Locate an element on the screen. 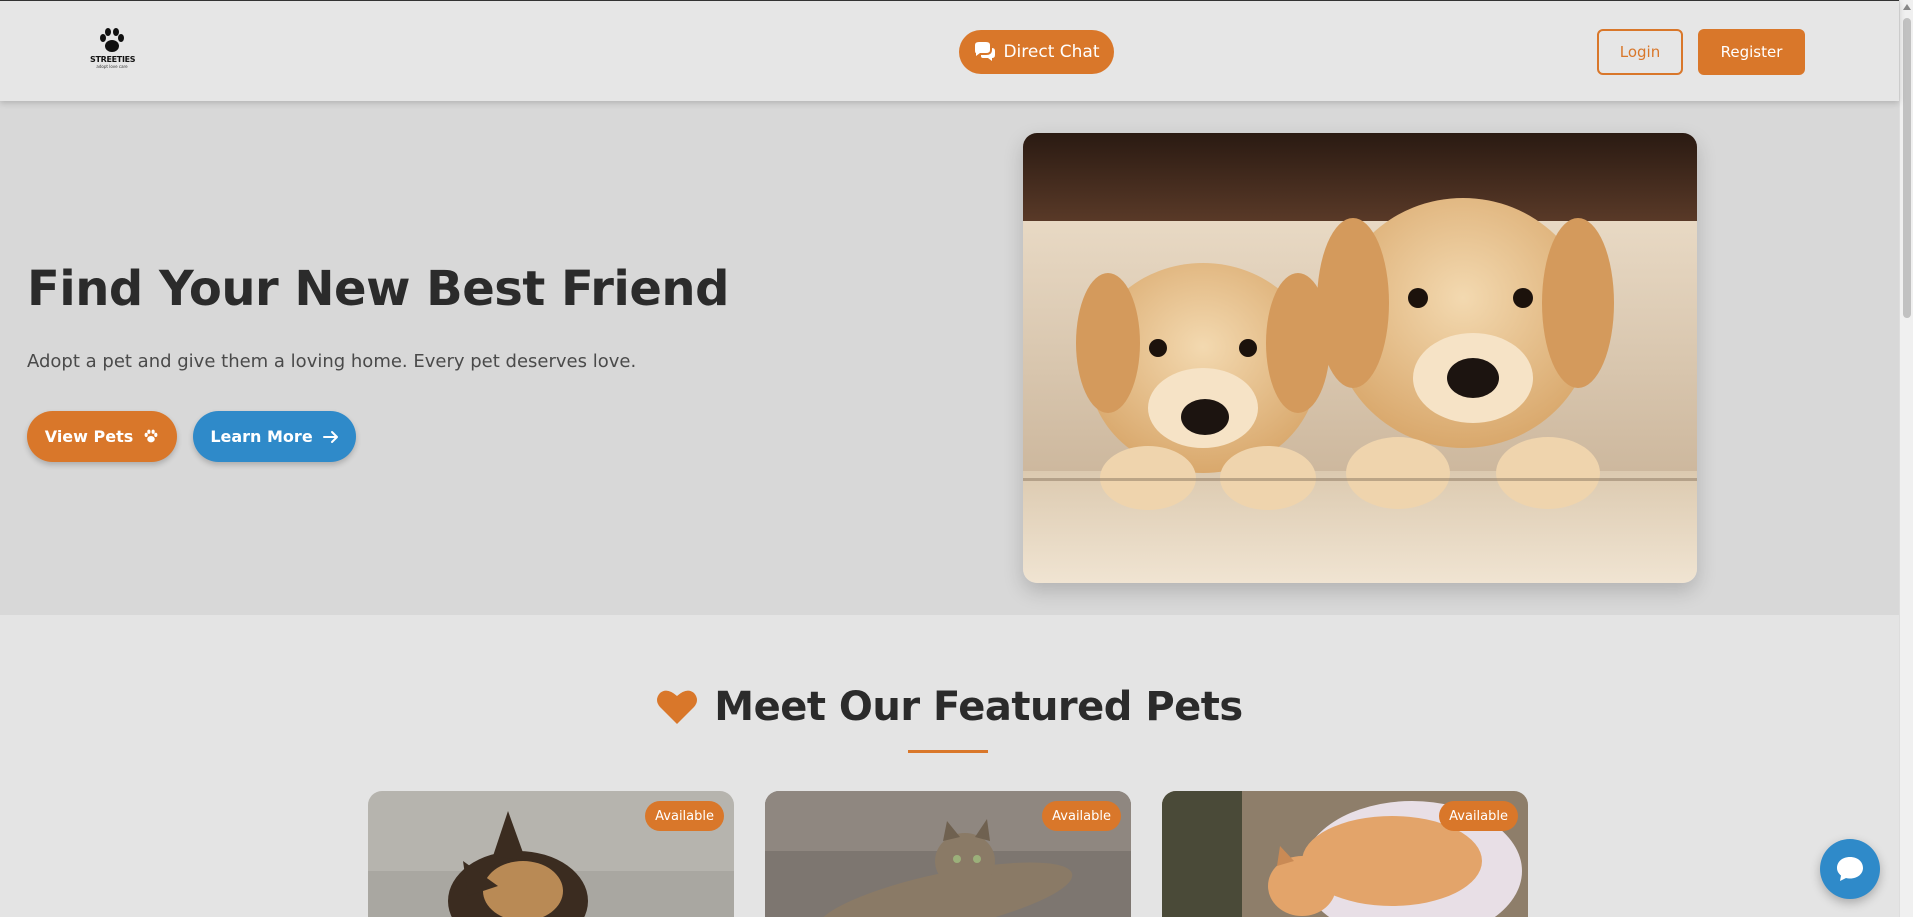 Image resolution: width=1913 pixels, height=917 pixels. scroll-thumb is located at coordinates (1907, 168).